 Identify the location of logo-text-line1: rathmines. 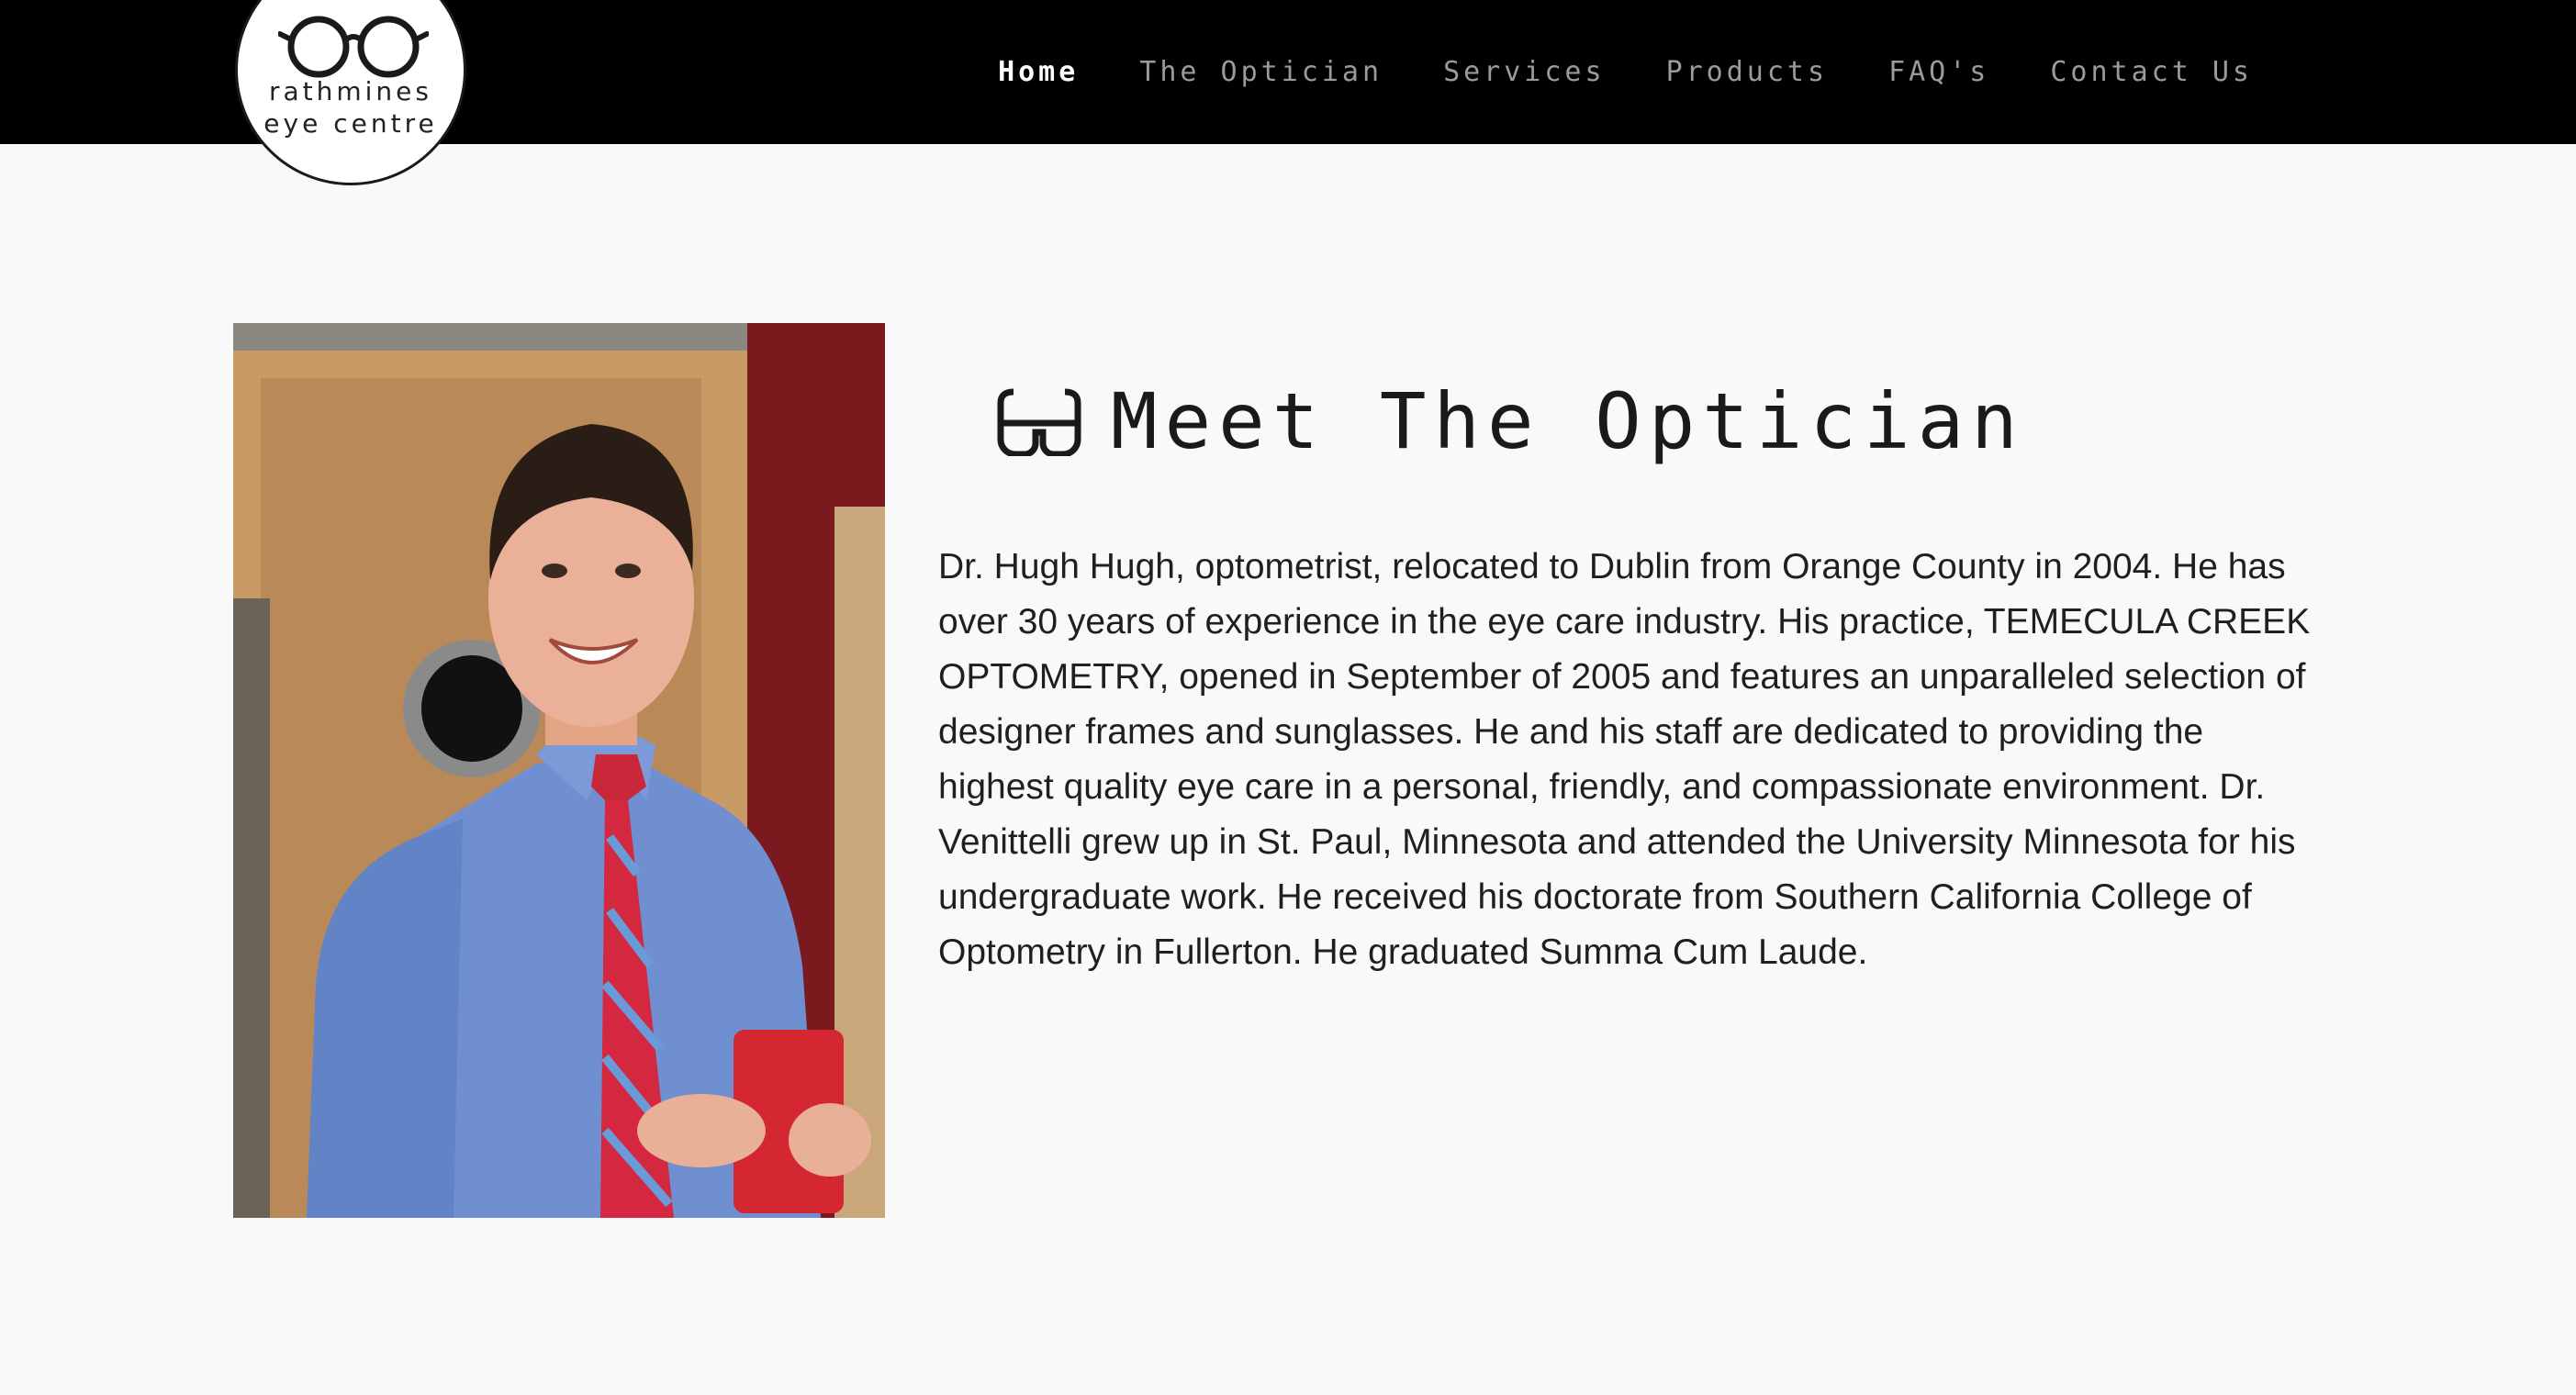
(350, 91).